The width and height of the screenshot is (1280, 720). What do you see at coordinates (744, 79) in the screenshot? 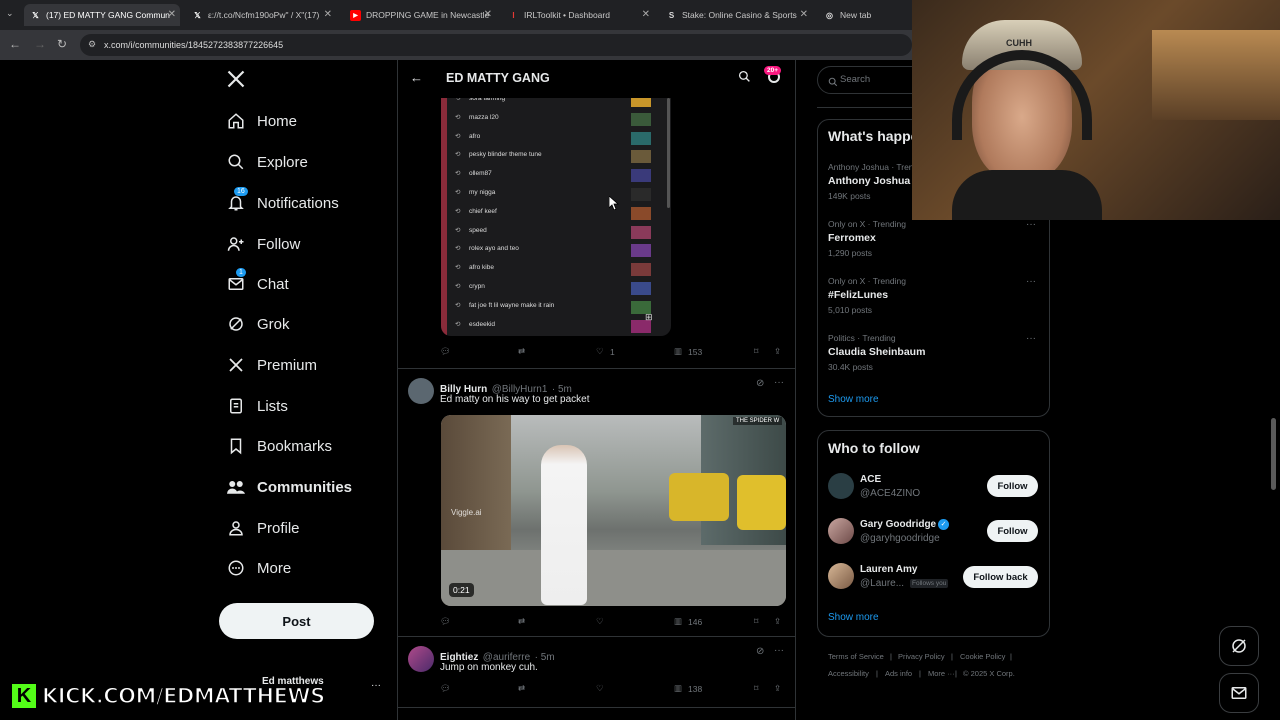
I see `search-icon` at bounding box center [744, 79].